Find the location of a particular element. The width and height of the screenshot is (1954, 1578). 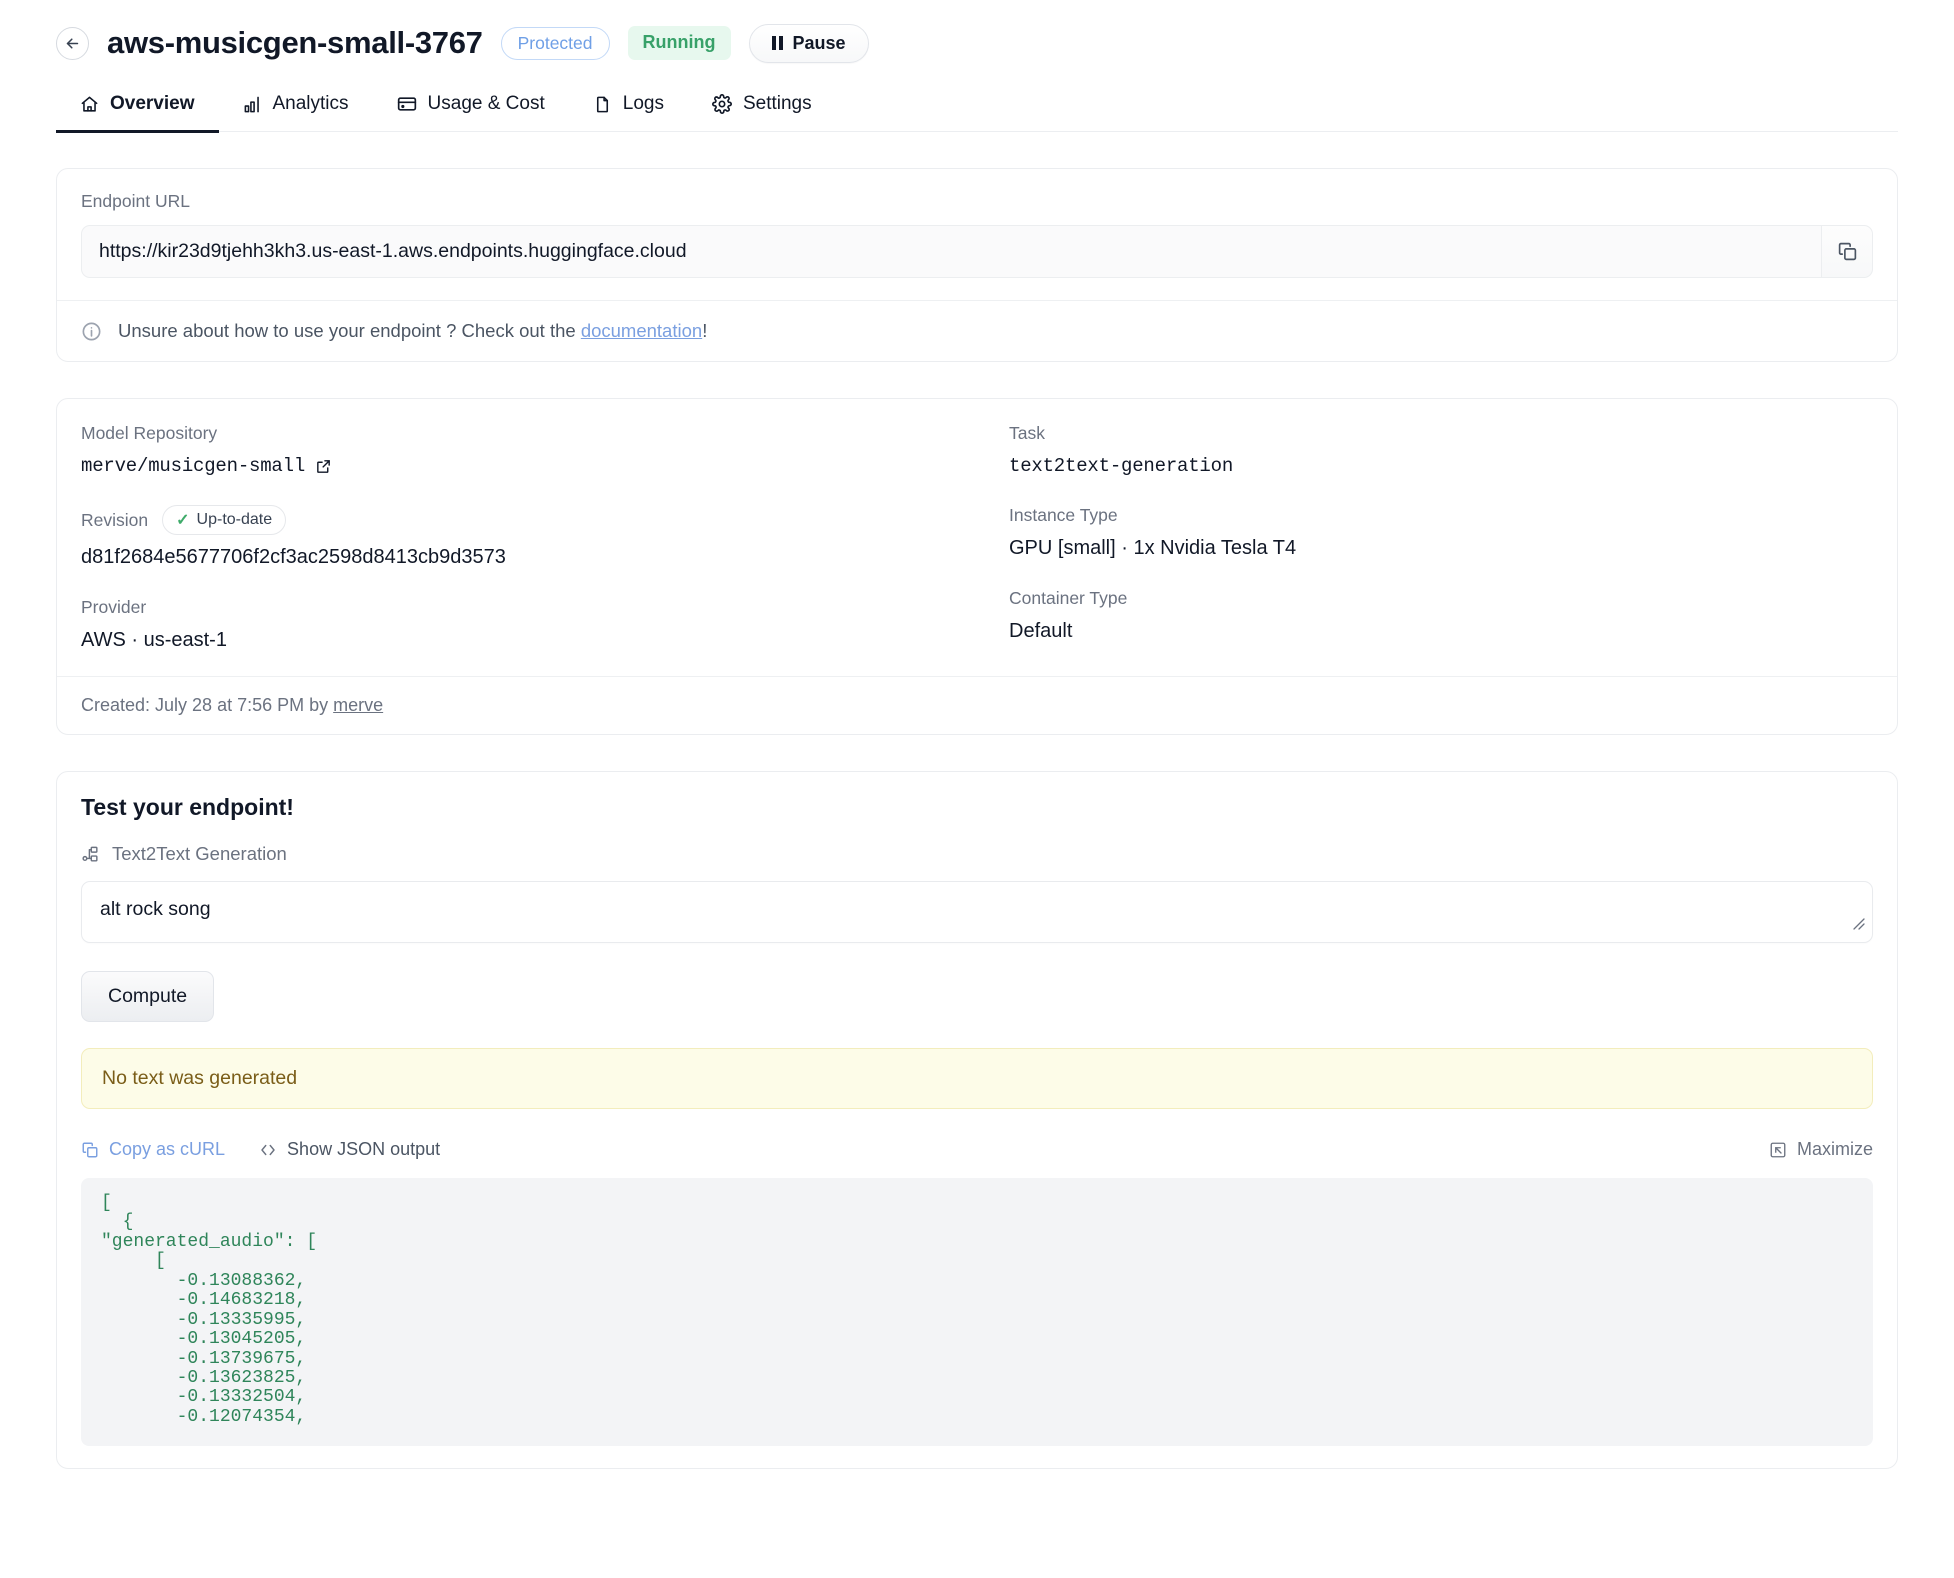

home-icon is located at coordinates (89, 104).